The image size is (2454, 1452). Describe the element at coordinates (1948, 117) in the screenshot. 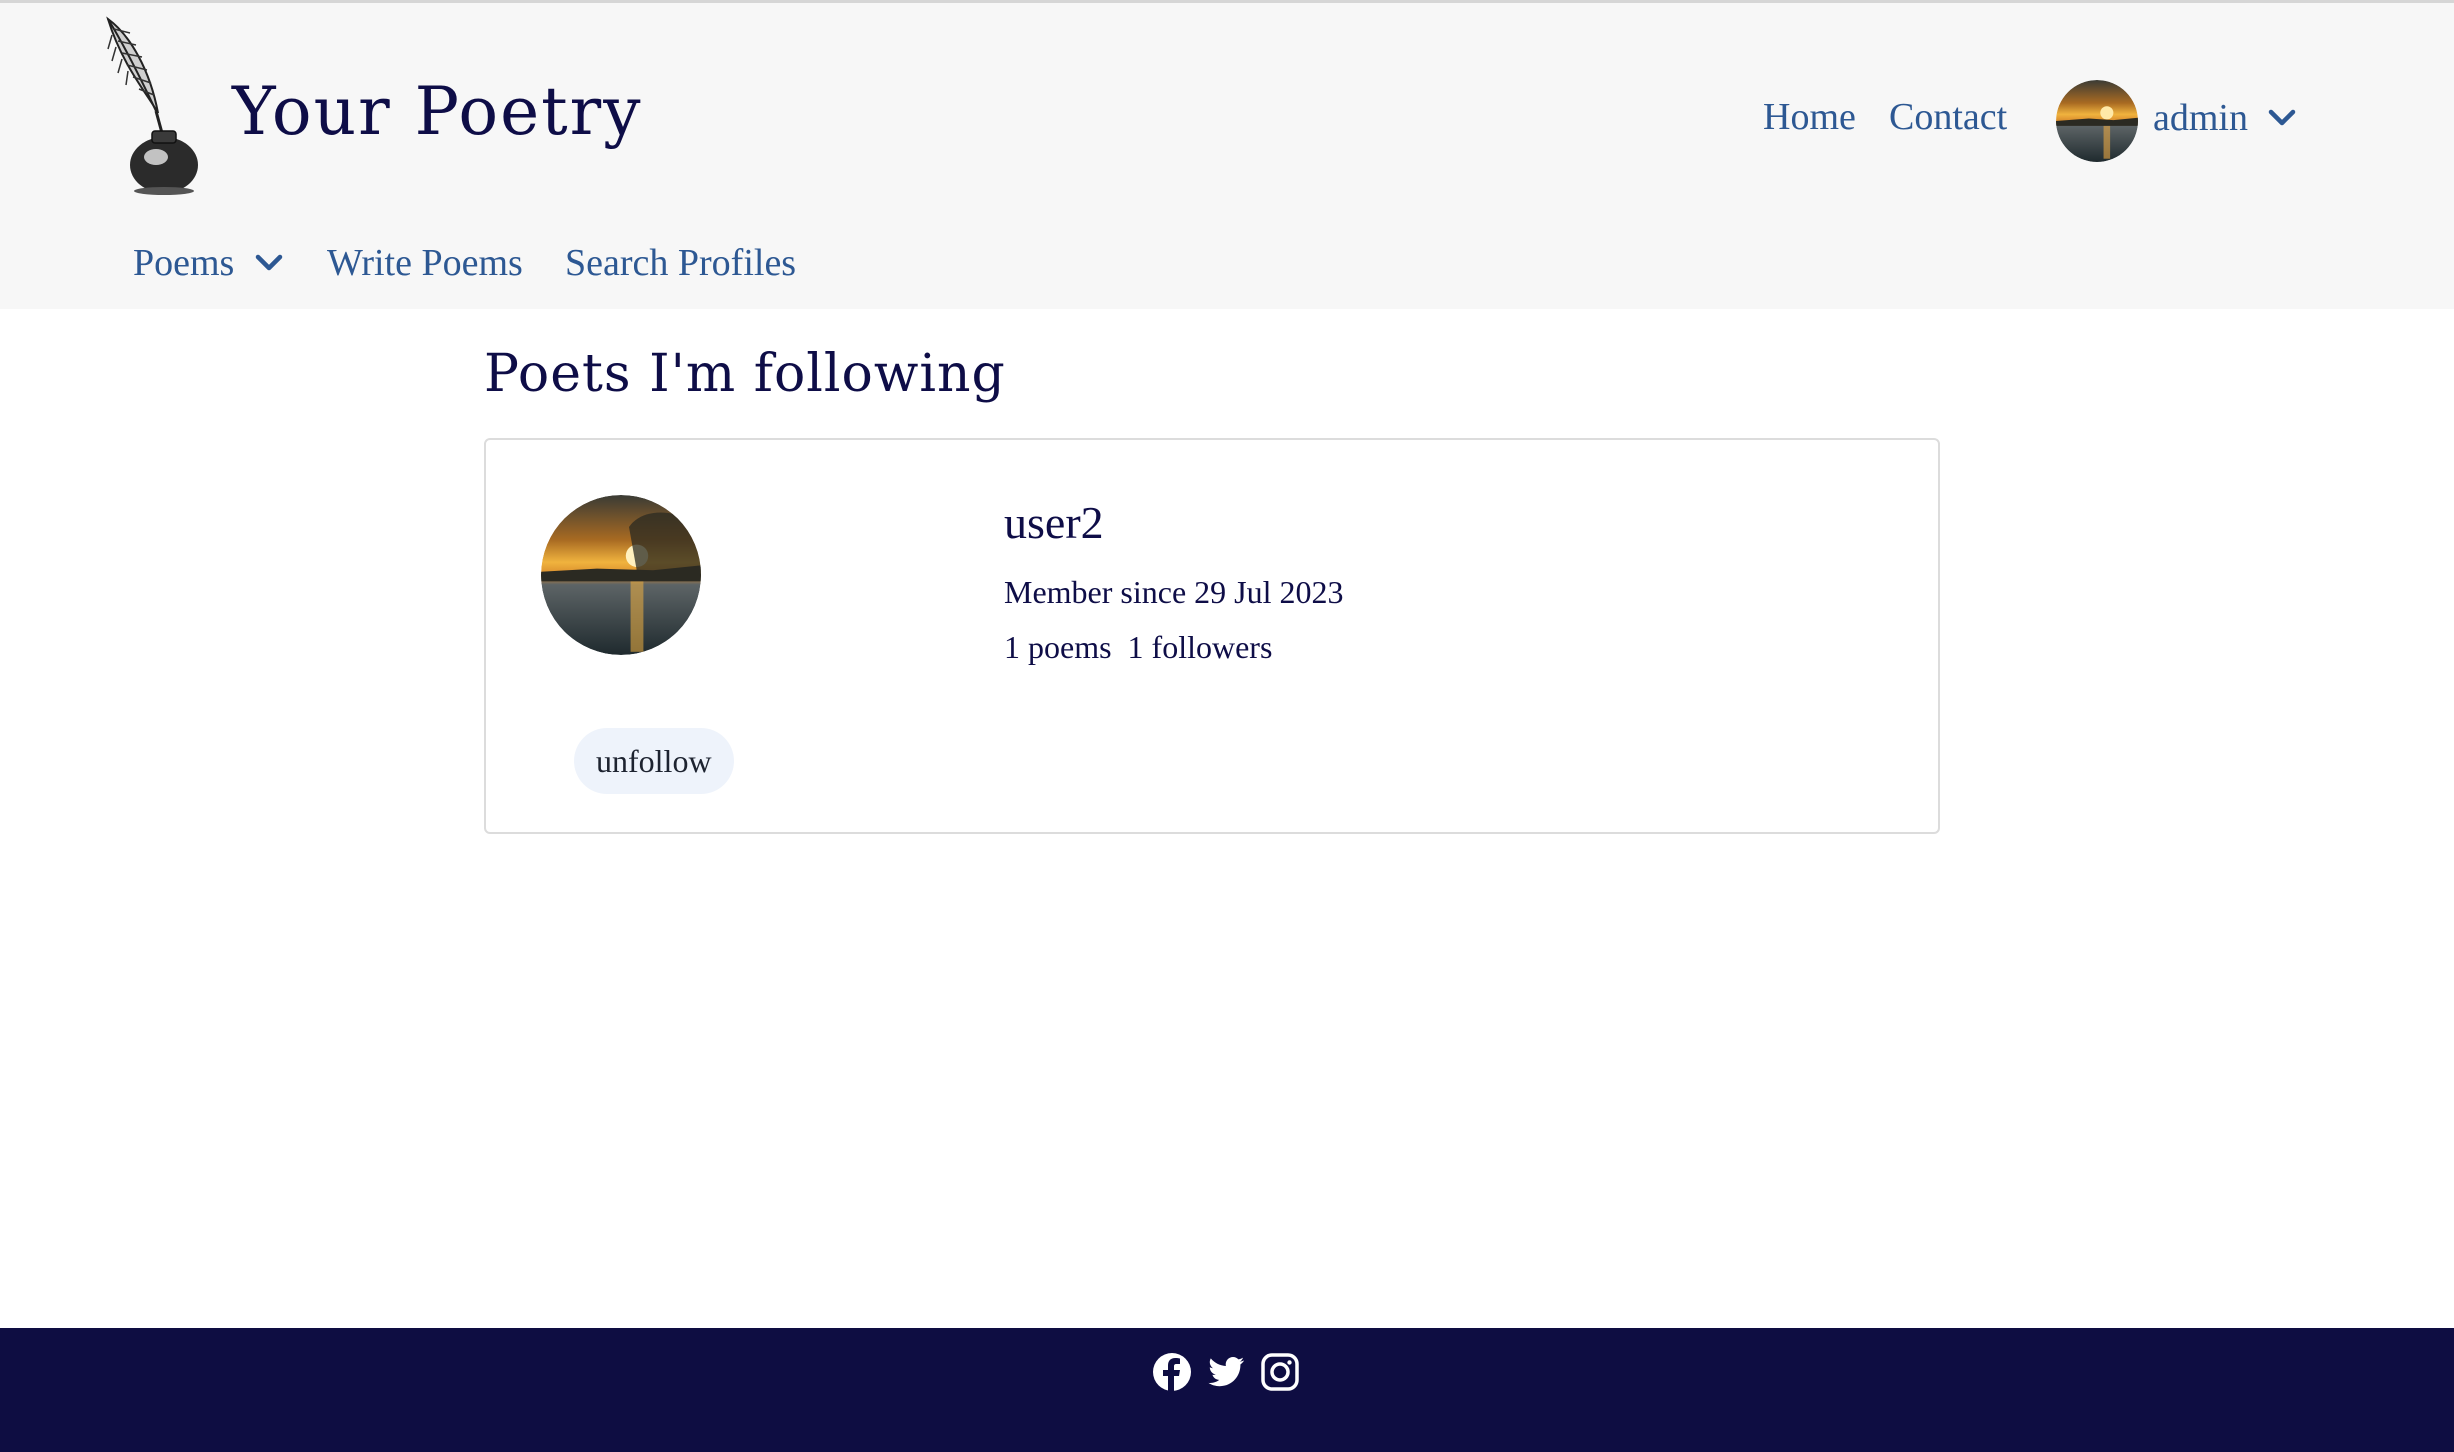

I see `nav-contact-link: Contact` at that location.